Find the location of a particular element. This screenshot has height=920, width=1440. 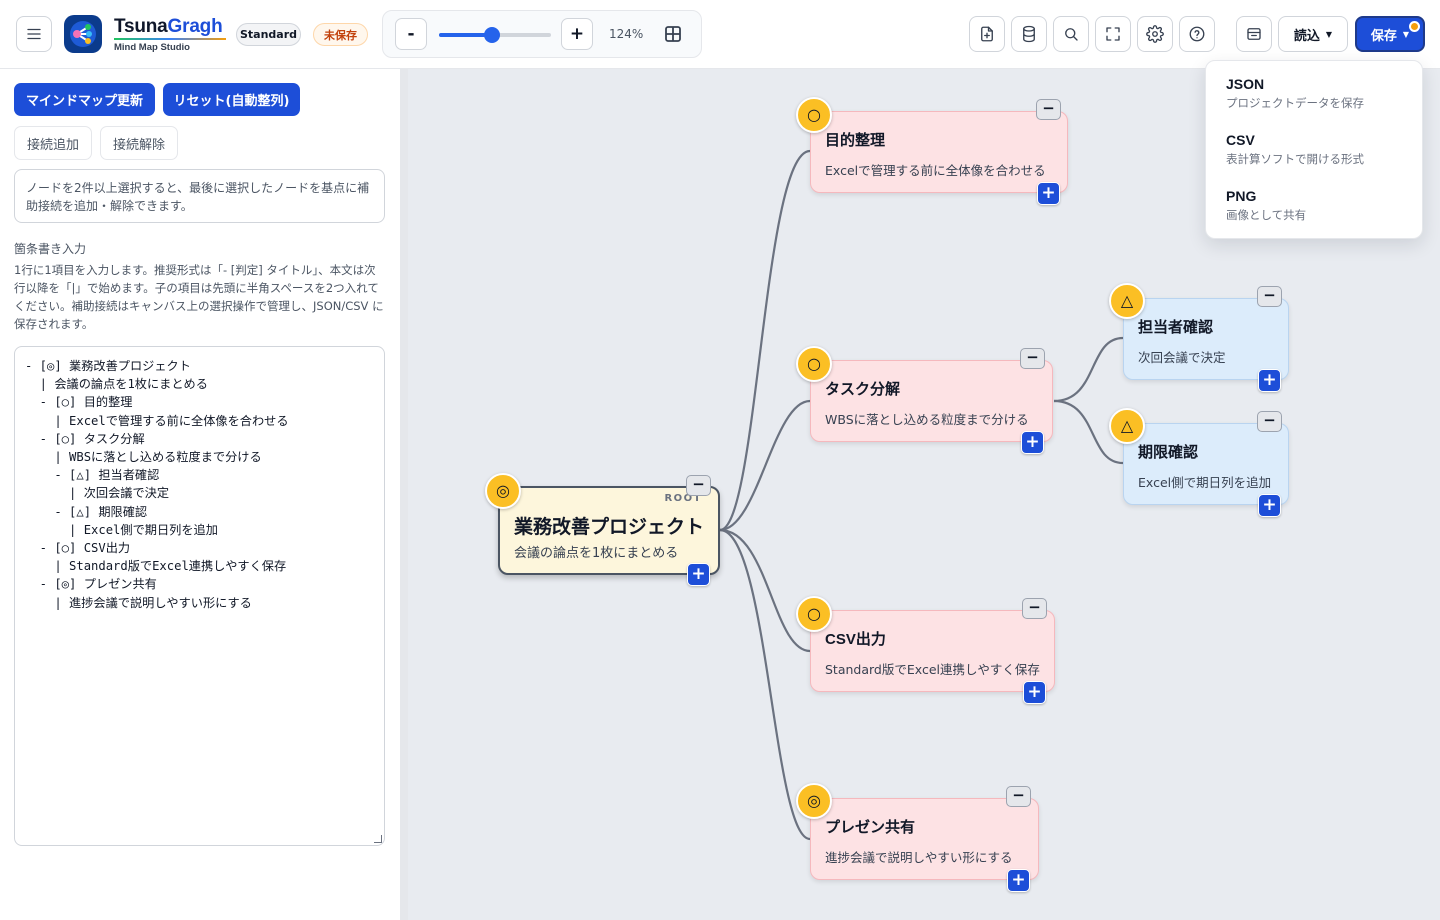

brand-subtitle: Mind Map Studio is located at coordinates (152, 47).